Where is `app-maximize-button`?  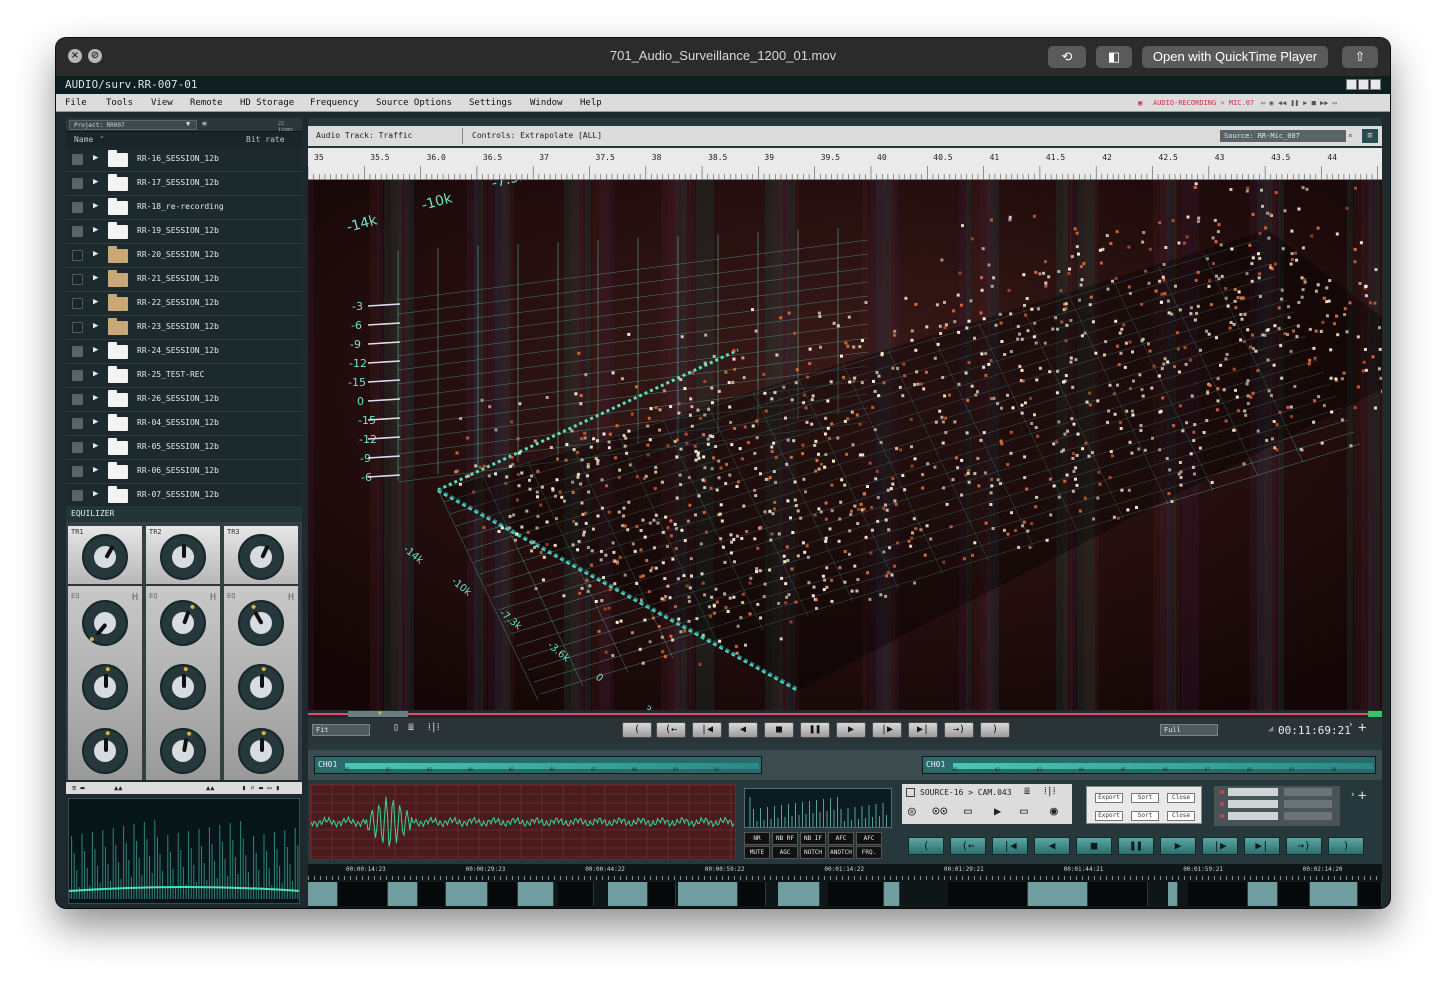
app-maximize-button is located at coordinates (1363, 84).